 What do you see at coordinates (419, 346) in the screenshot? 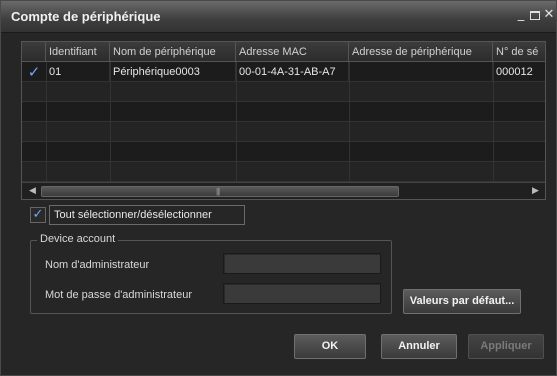
I see `cancel-button: Annuler` at bounding box center [419, 346].